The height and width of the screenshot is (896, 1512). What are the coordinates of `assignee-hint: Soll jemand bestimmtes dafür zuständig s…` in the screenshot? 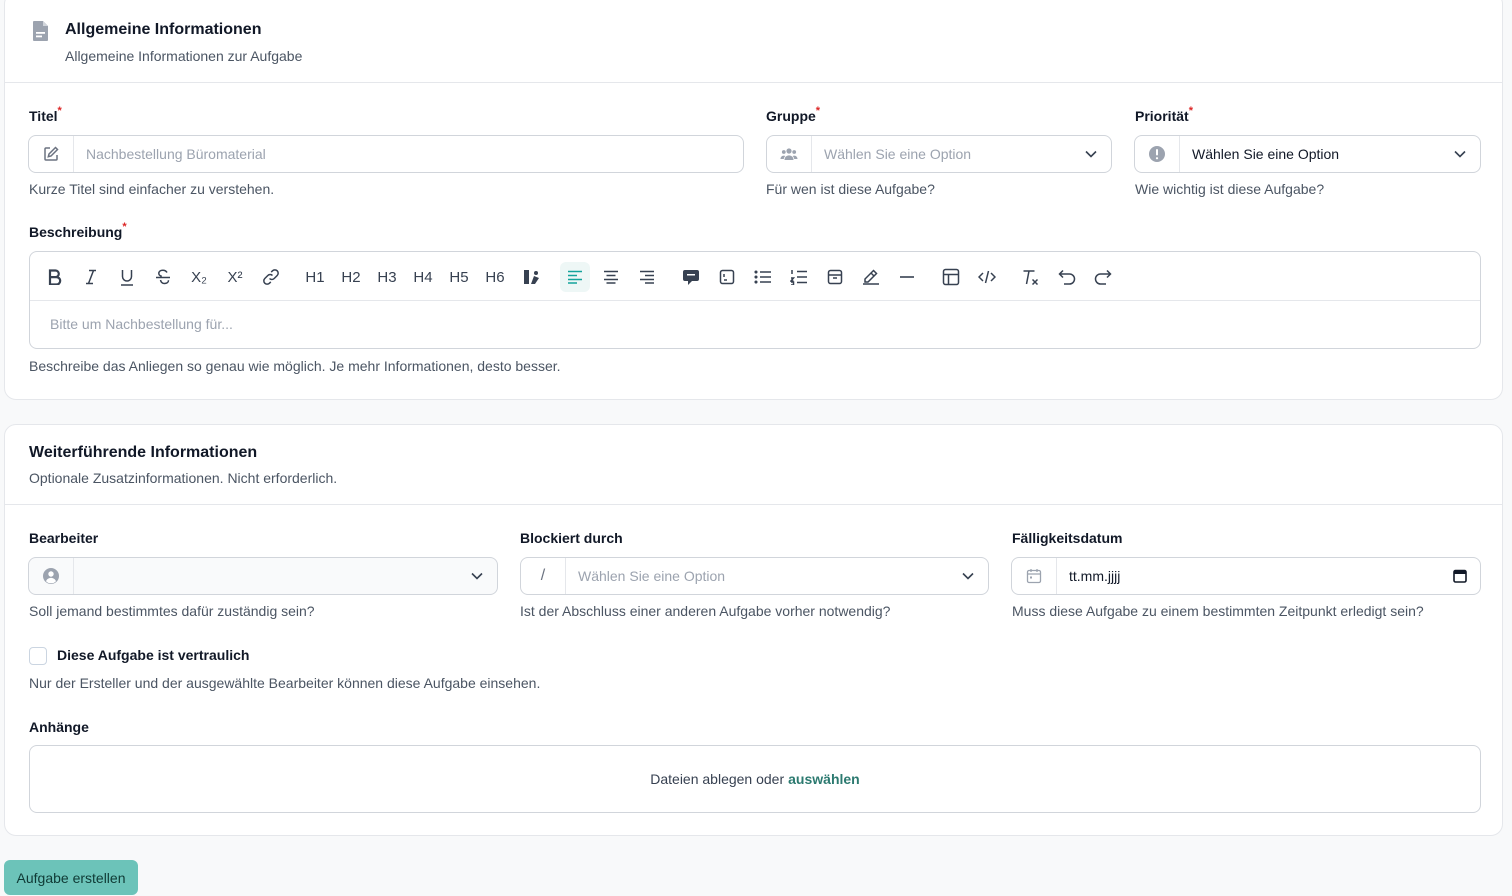 It's located at (172, 611).